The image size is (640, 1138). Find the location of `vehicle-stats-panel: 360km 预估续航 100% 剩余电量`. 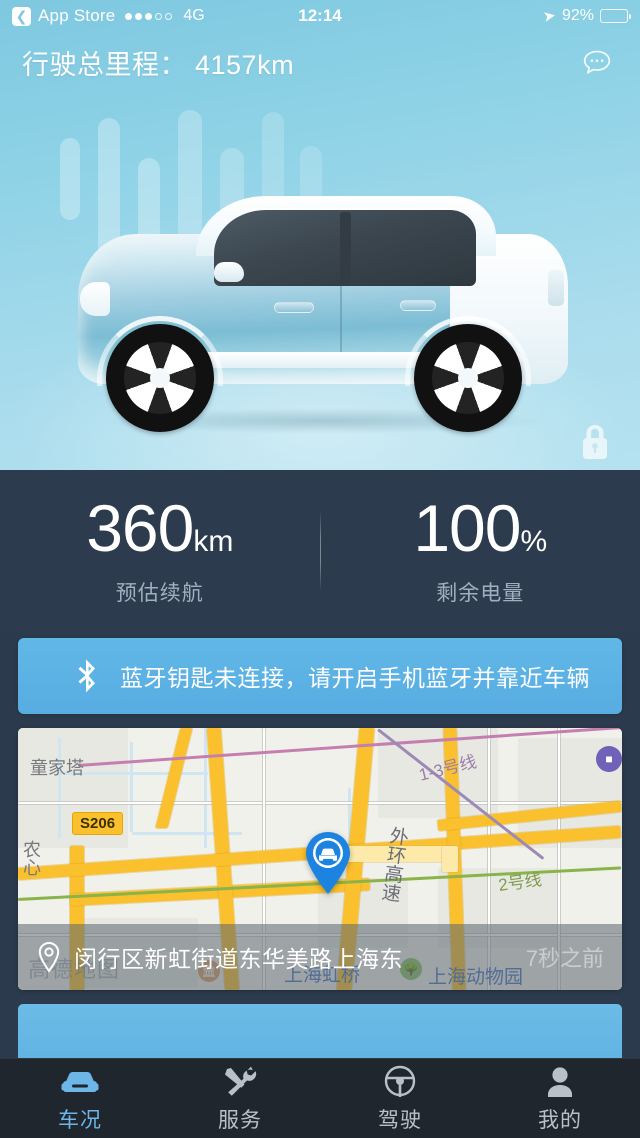

vehicle-stats-panel: 360km 预估续航 100% 剩余电量 is located at coordinates (320, 551).